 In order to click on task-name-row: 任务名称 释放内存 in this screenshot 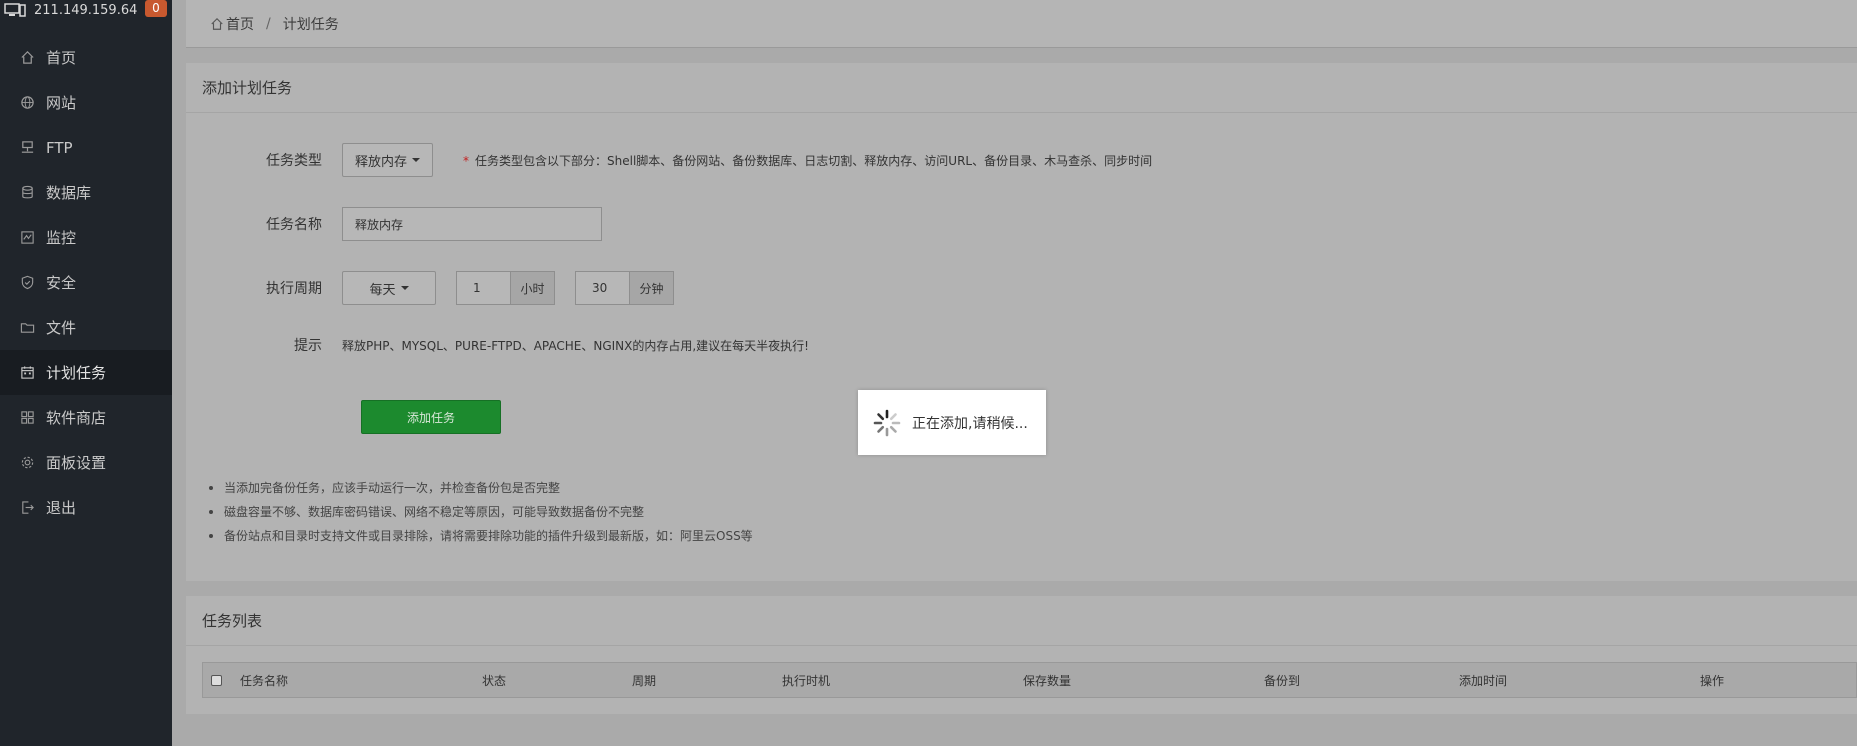, I will do `click(394, 224)`.